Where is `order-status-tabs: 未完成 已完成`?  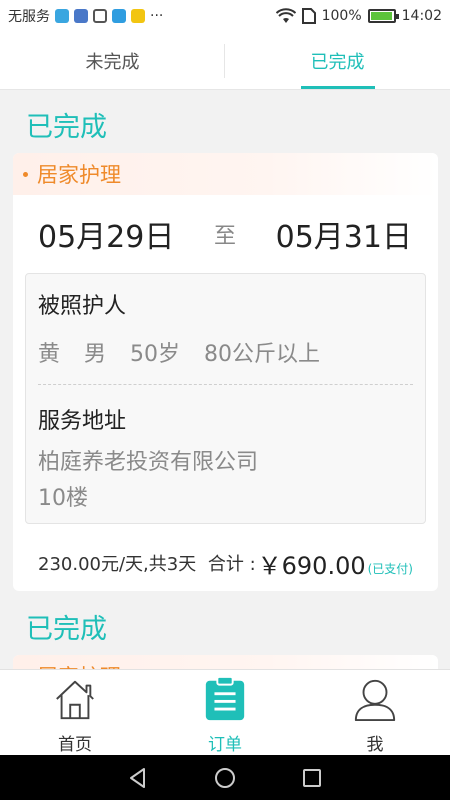
order-status-tabs: 未完成 已完成 is located at coordinates (225, 61).